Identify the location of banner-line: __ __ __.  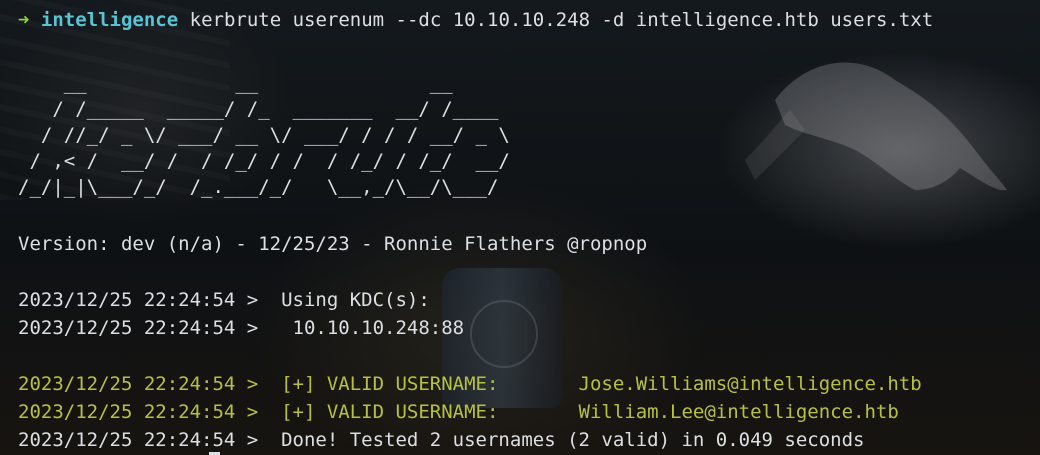
(235, 83).